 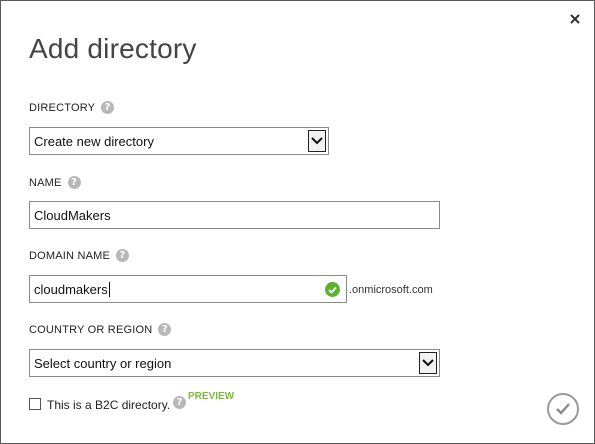 I want to click on directory-select-value: Create new directory, so click(x=94, y=141).